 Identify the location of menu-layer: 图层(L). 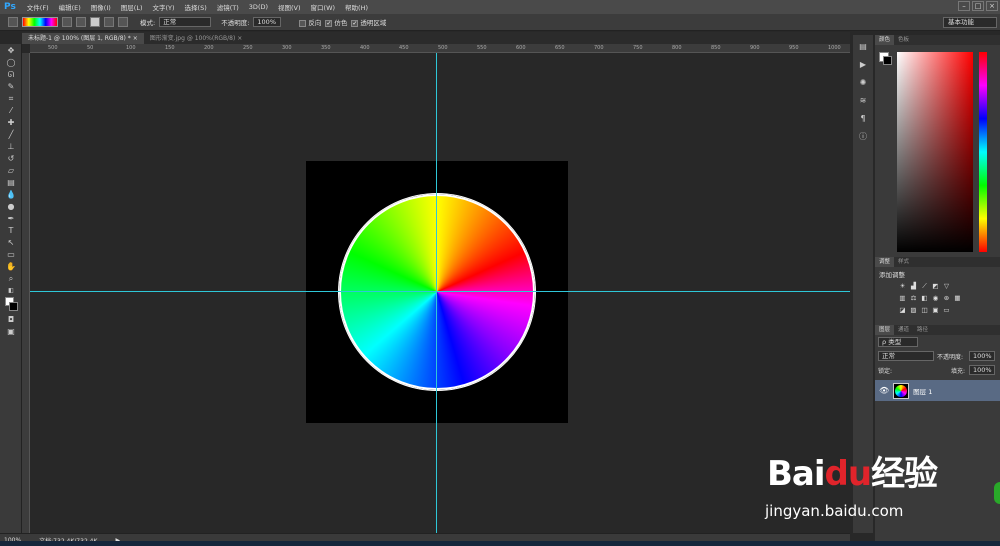
(132, 7).